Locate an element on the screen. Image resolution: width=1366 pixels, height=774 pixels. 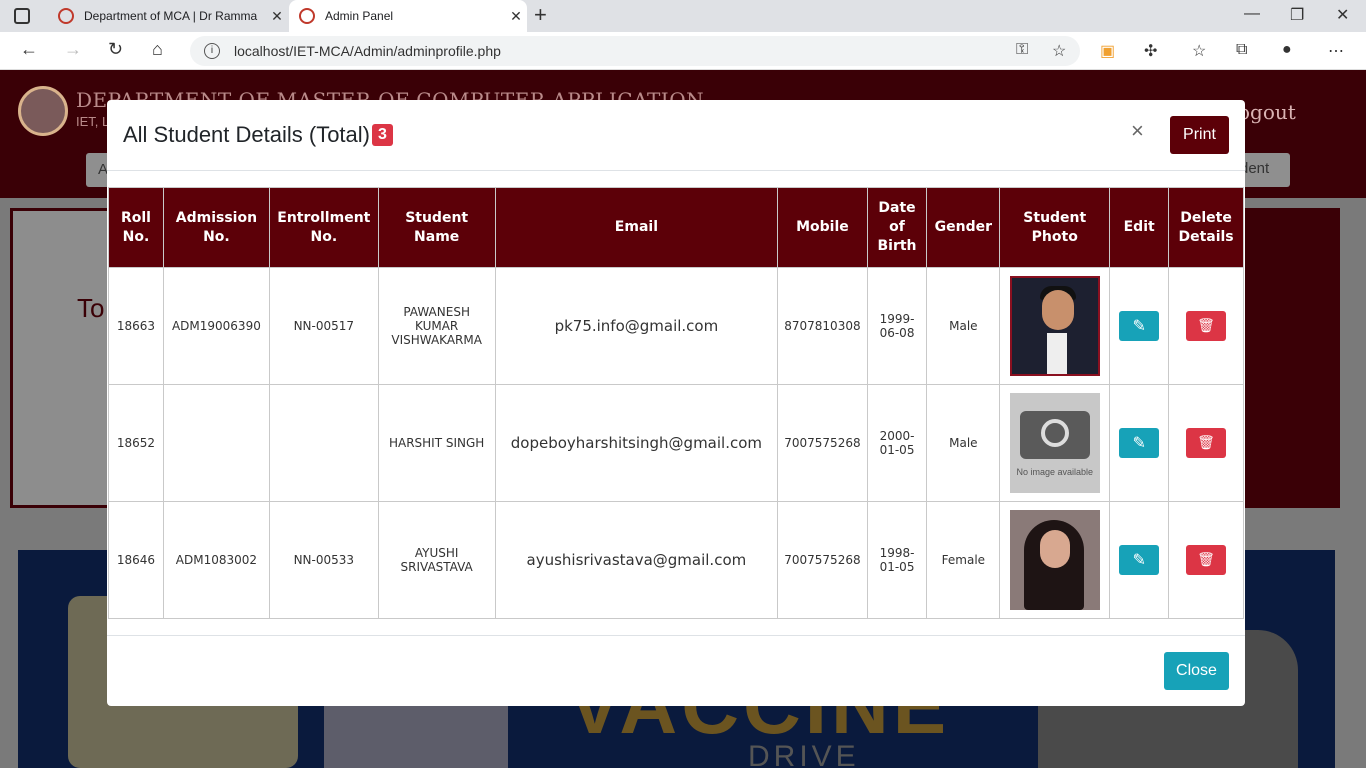
back-icon: ← is located at coordinates (29, 49).